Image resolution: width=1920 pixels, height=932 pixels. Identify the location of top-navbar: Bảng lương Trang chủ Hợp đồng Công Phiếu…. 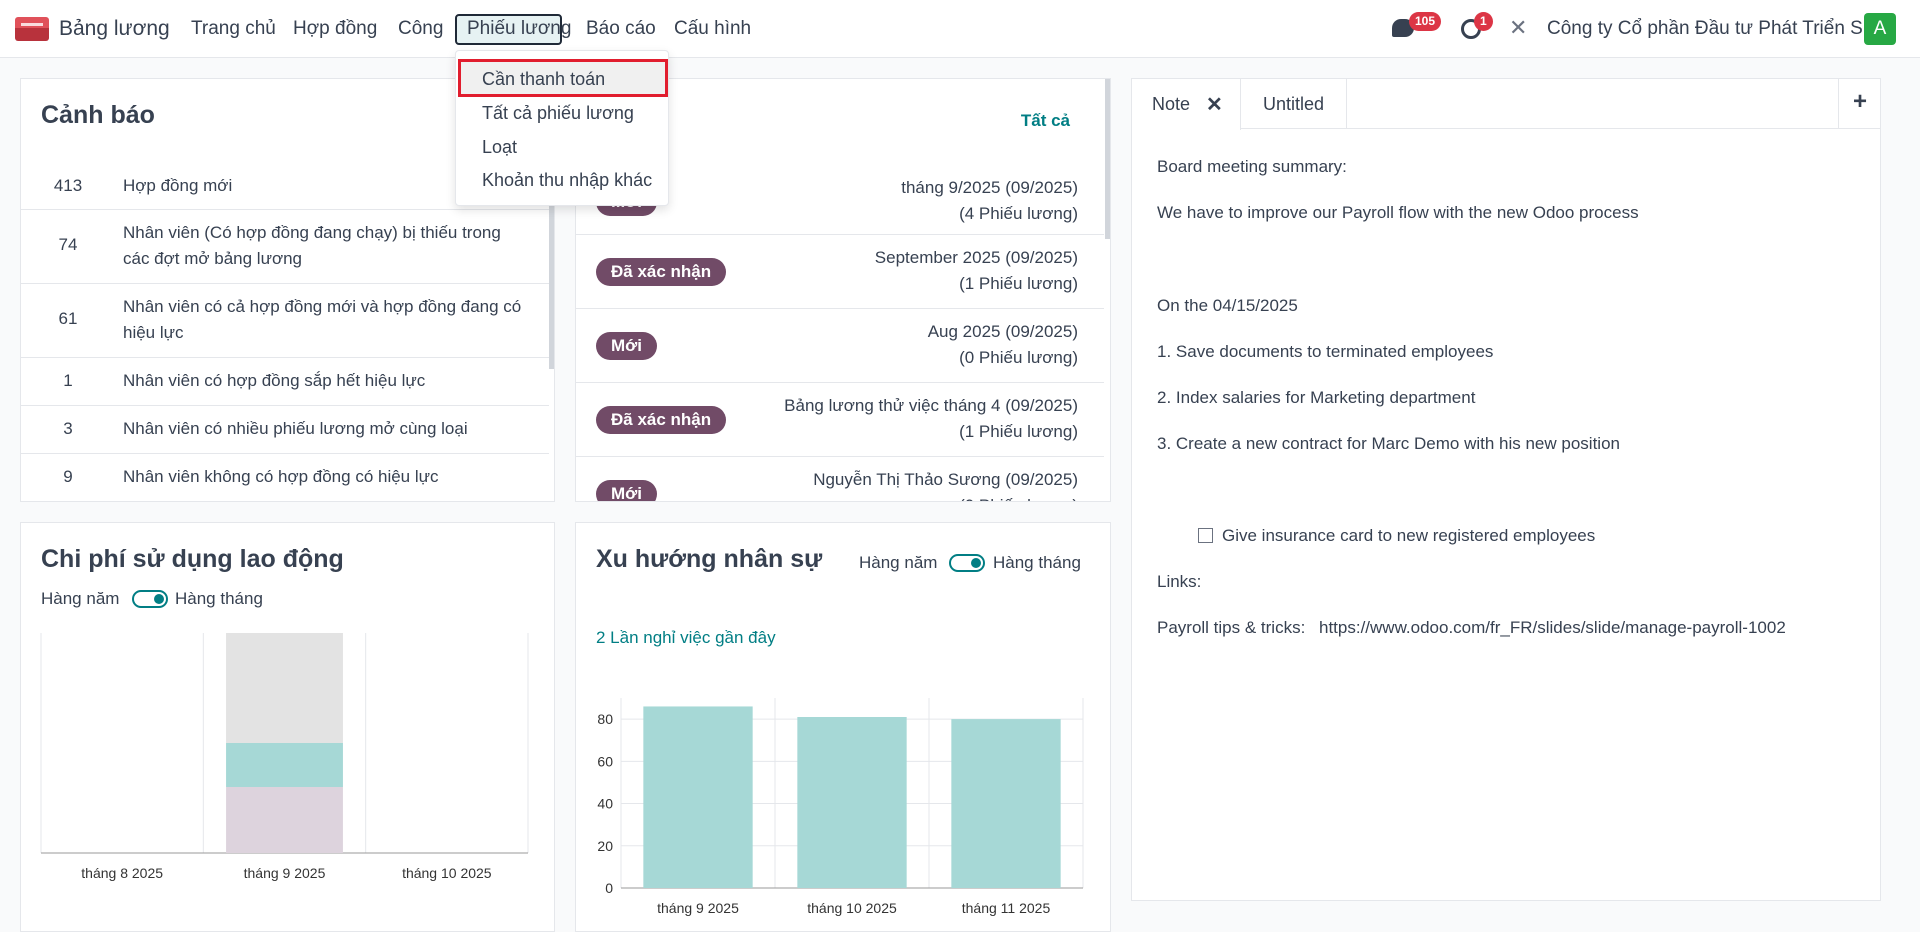
(960, 29).